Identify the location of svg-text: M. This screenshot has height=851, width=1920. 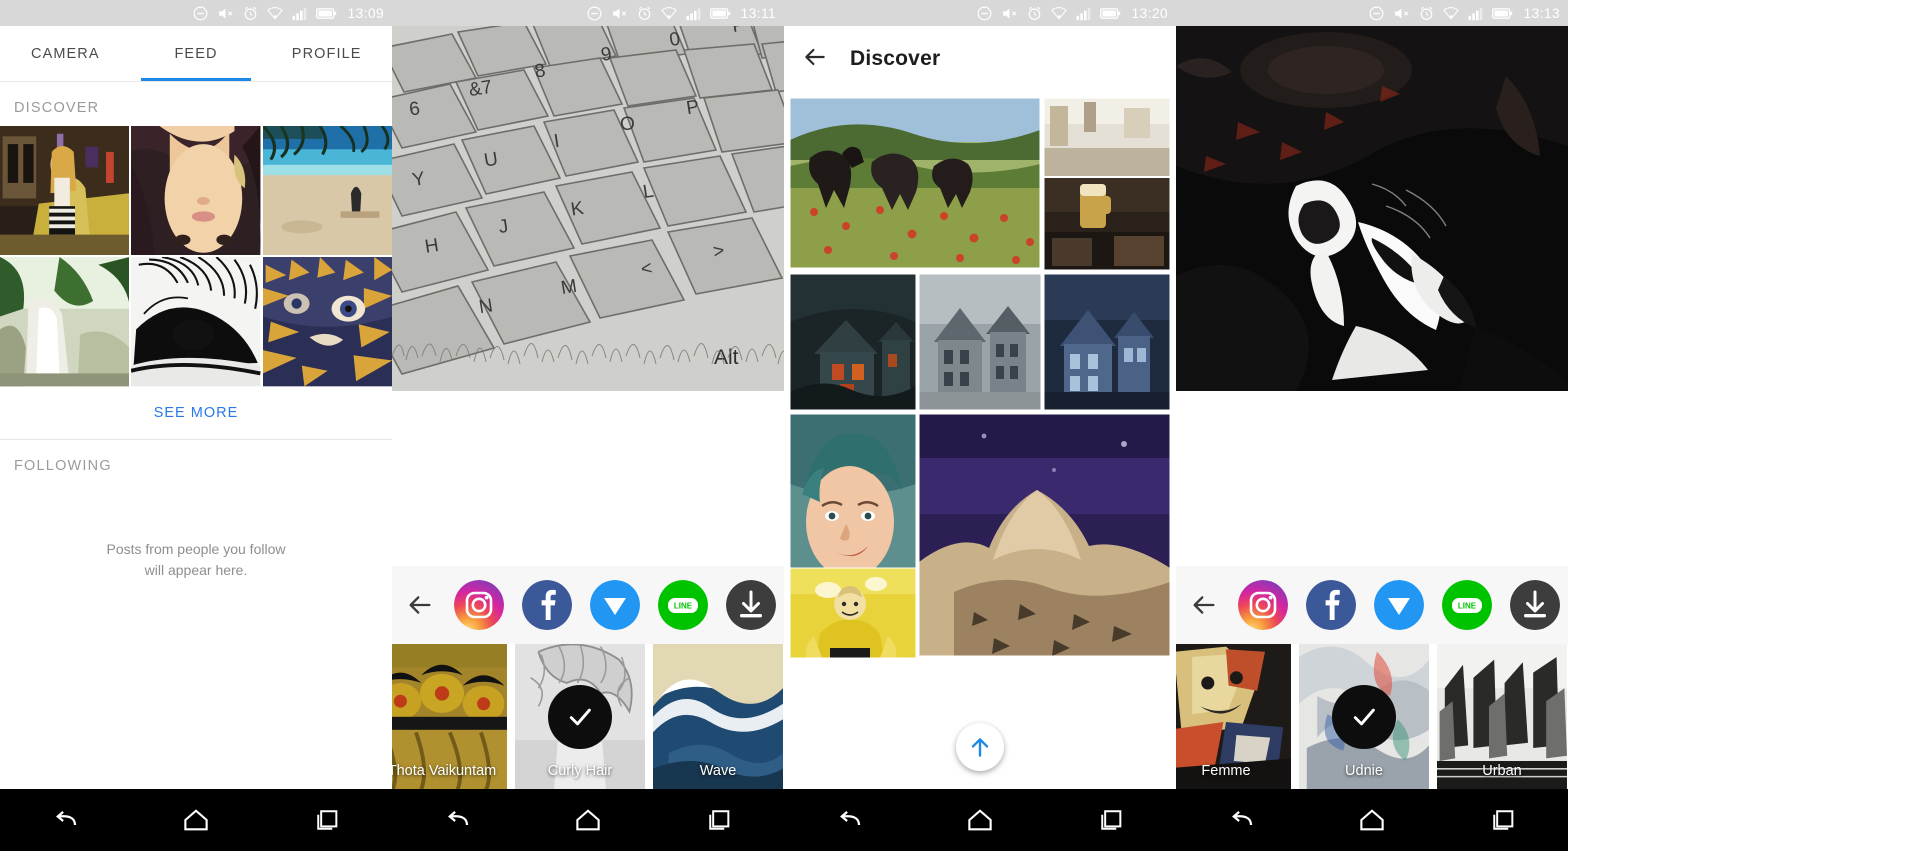
(568, 287).